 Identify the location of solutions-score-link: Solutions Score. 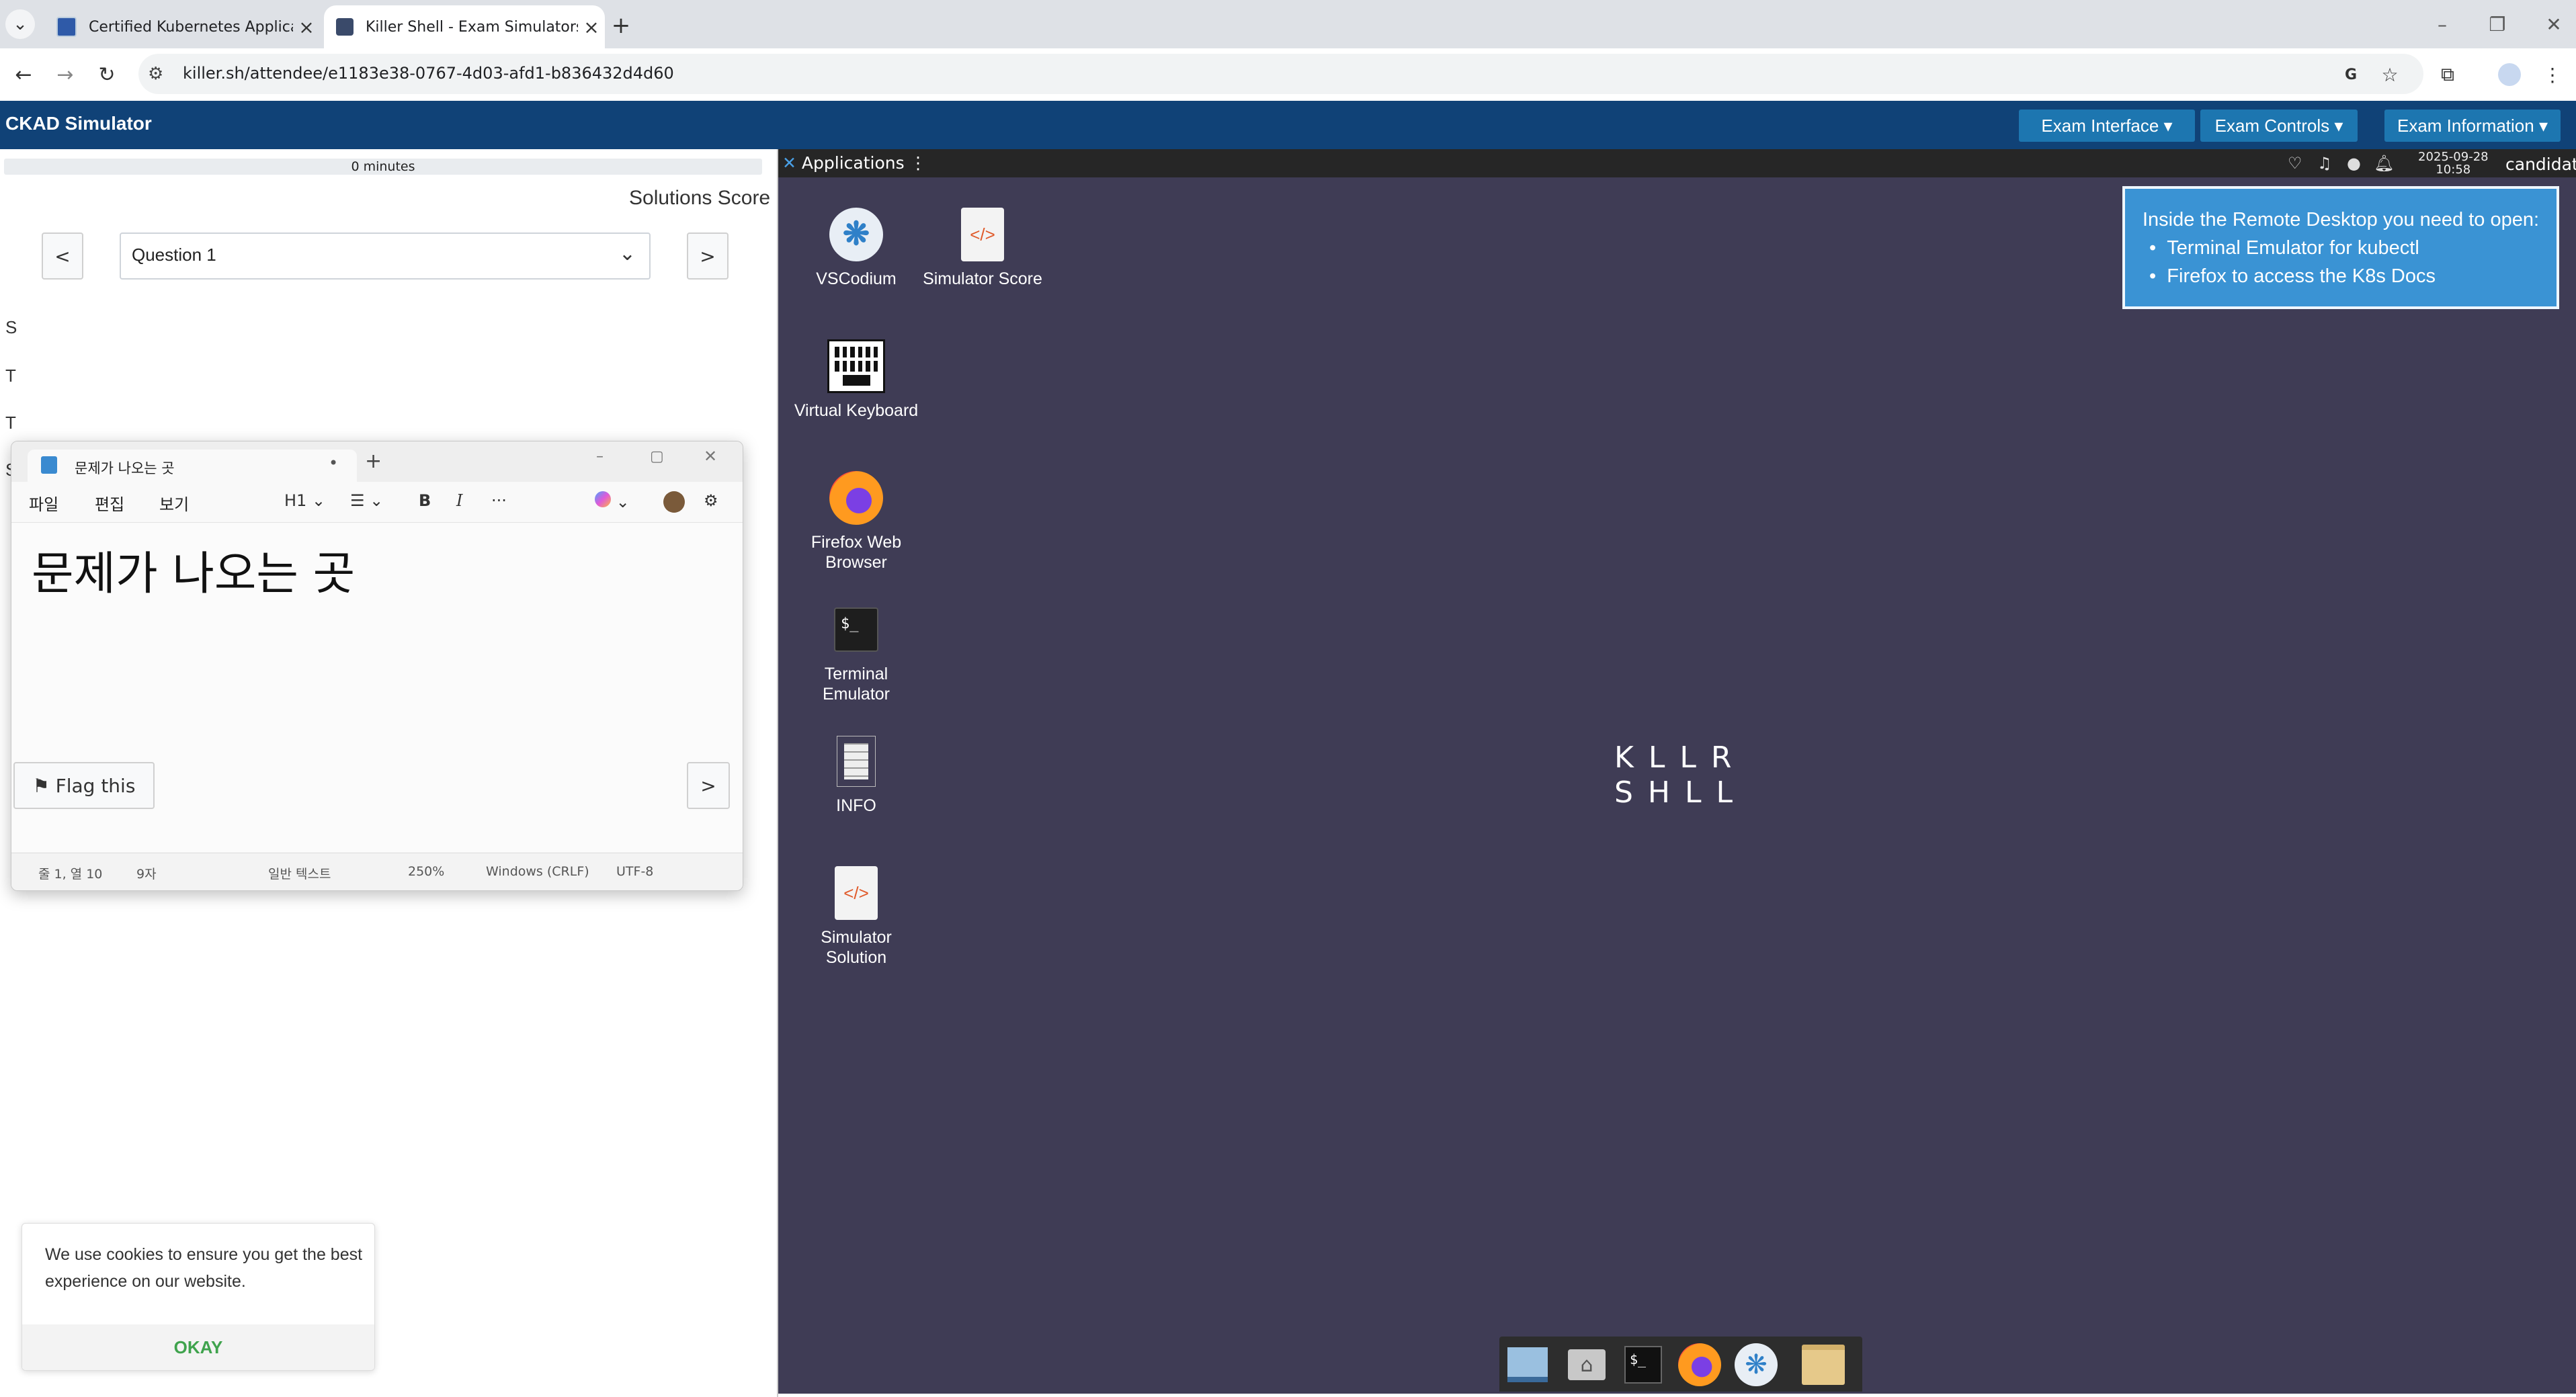
(699, 199).